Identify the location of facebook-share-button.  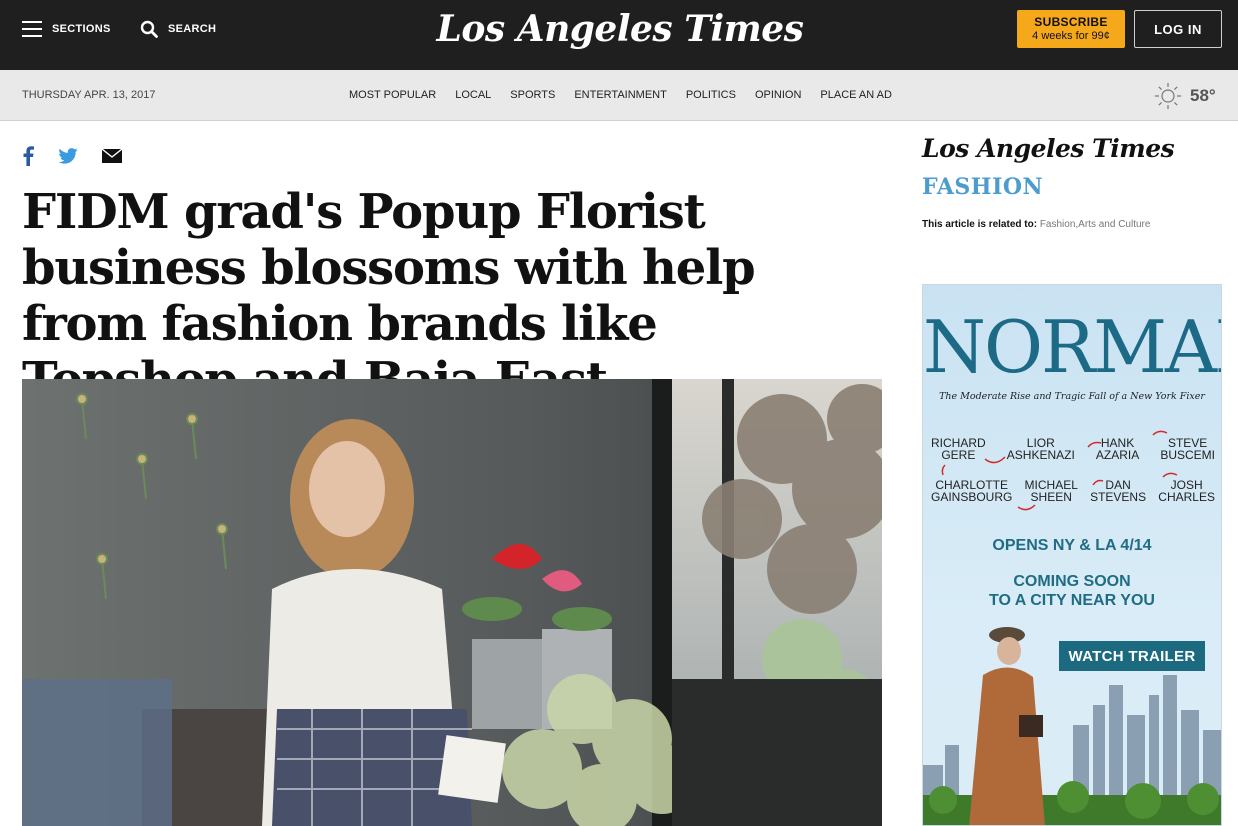
(28, 156).